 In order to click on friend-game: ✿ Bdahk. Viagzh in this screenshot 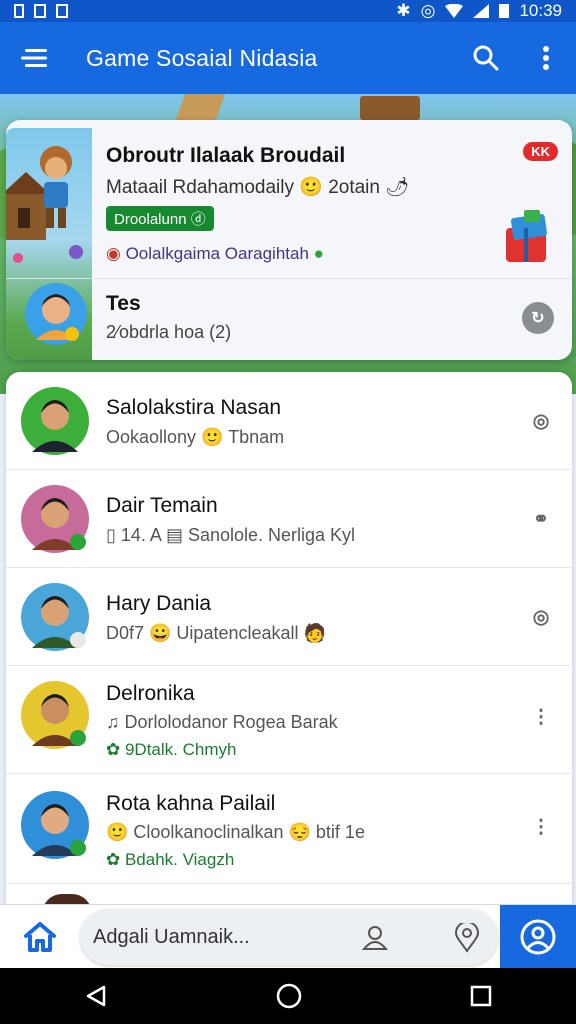, I will do `click(170, 859)`.